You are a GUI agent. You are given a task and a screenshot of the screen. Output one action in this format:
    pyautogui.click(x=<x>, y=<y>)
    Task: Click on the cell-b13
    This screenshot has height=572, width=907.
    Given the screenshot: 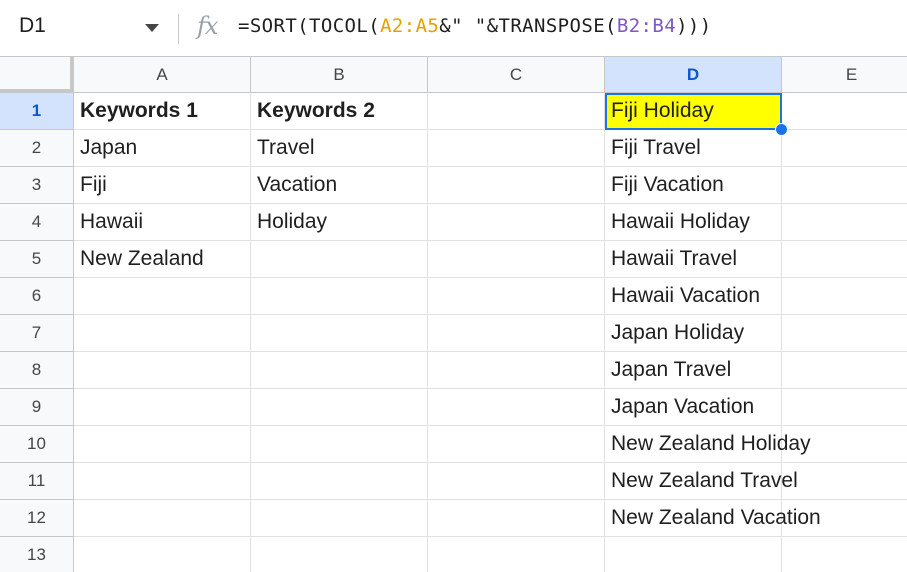 What is the action you would take?
    pyautogui.click(x=339, y=554)
    